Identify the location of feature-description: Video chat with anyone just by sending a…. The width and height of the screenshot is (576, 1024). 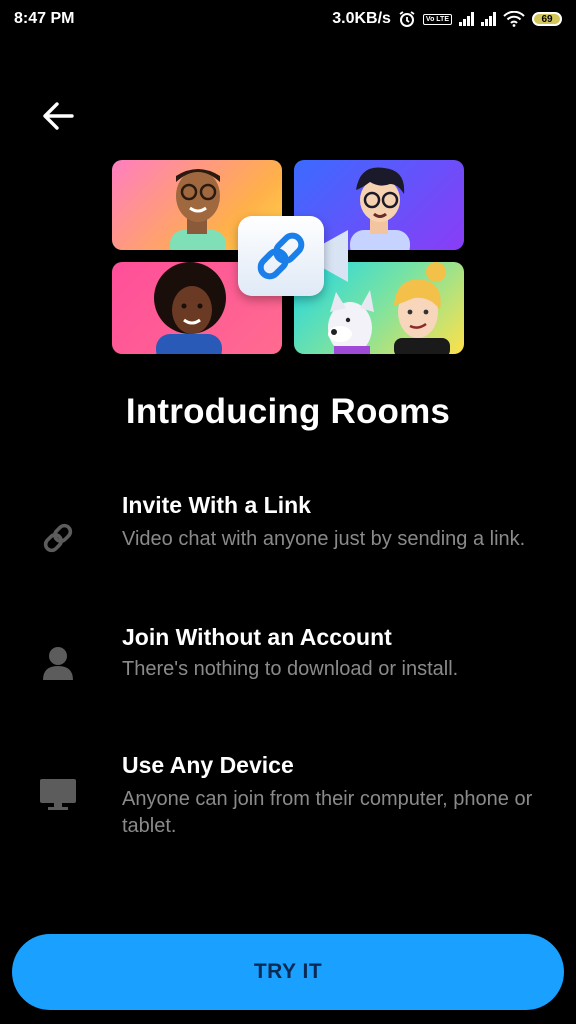
(324, 539).